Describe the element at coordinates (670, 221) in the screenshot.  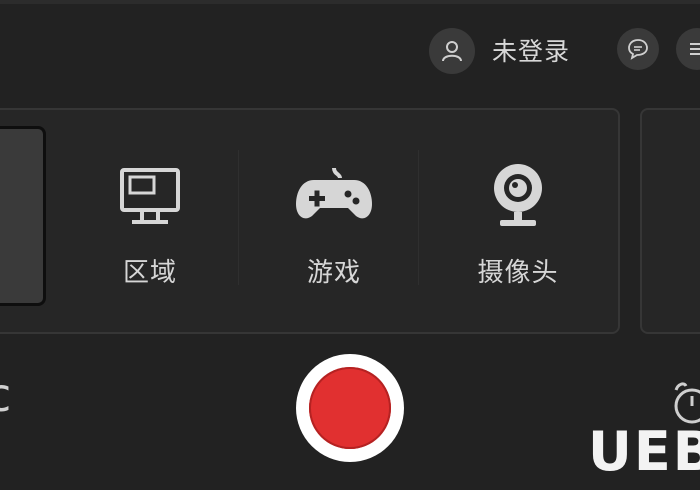
I see `secondary-panel` at that location.